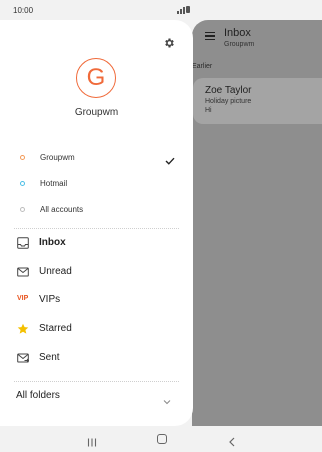  Describe the element at coordinates (96, 300) in the screenshot. I see `folder-item-vips: VIP VIPs` at that location.